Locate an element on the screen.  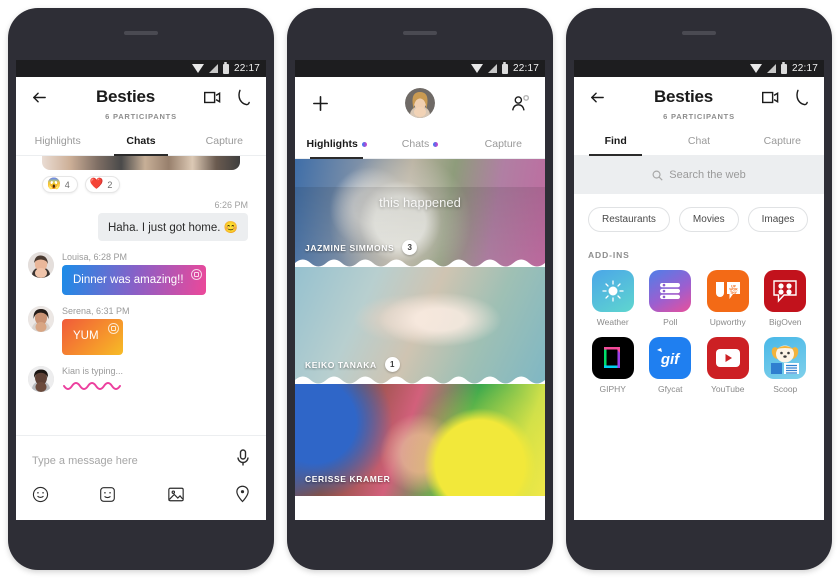
phone1-tab-bar: Highlights Chats Capture is located at coordinates (141, 141).